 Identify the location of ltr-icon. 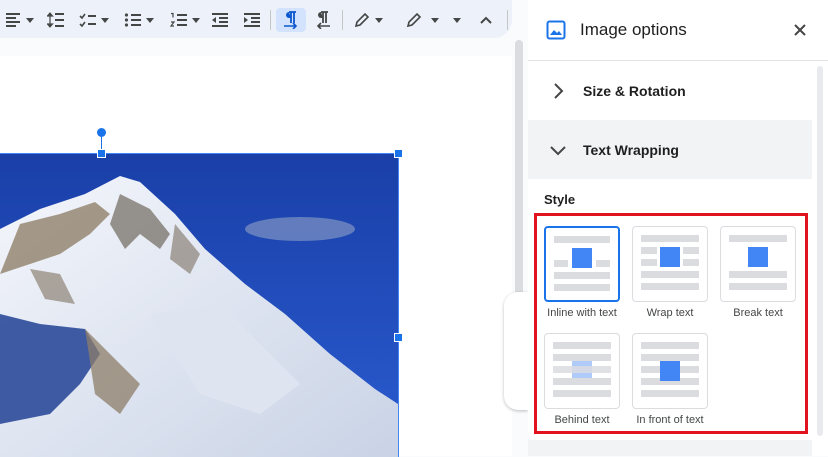
(291, 20).